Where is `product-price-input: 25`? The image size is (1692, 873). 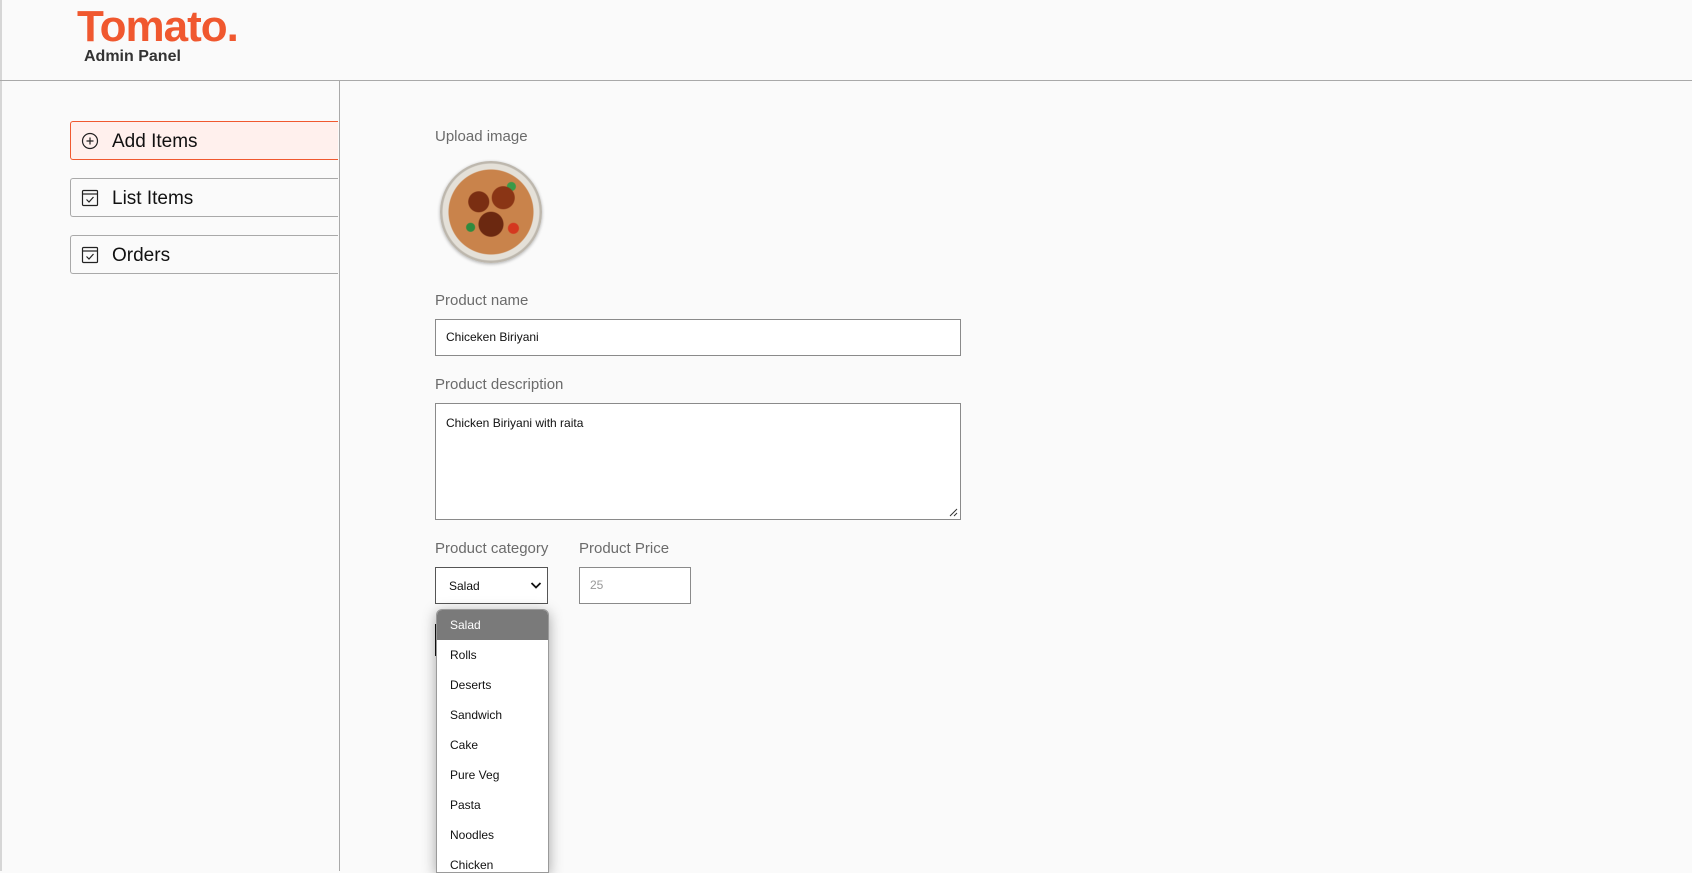 product-price-input: 25 is located at coordinates (635, 585).